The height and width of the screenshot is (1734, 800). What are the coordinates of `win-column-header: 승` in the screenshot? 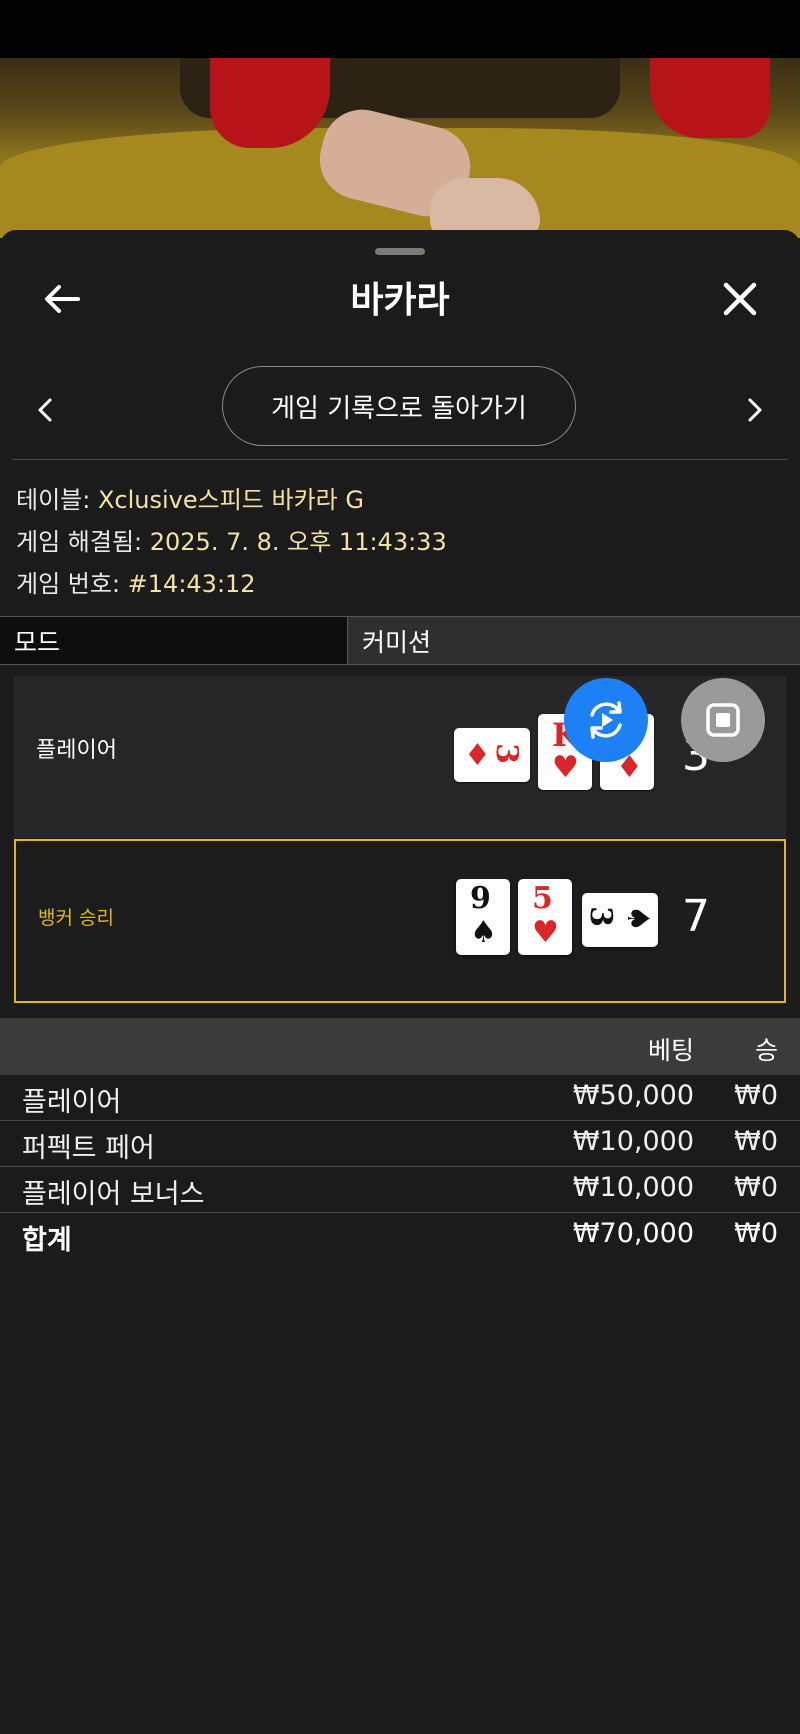 It's located at (766, 1050).